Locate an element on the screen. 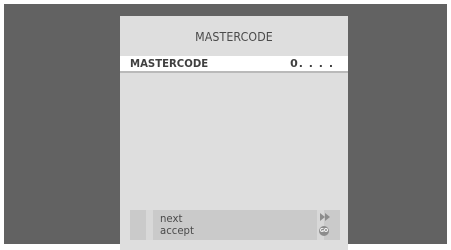  mastercode-field: MASTERCODE 0. . . . is located at coordinates (234, 64).